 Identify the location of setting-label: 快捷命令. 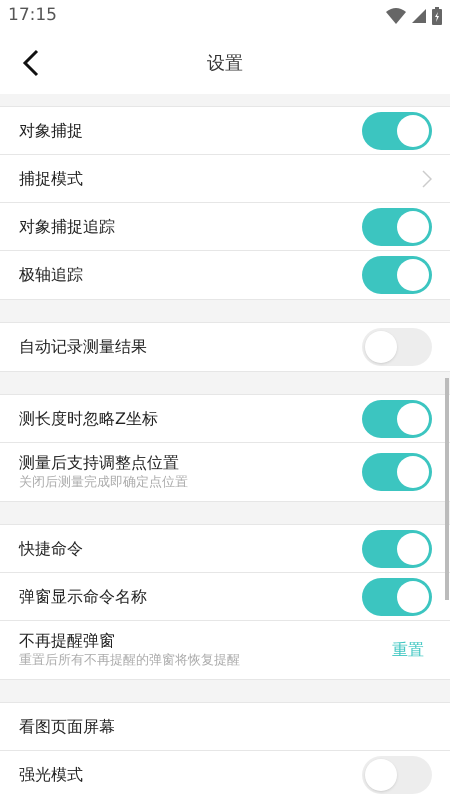
(51, 549).